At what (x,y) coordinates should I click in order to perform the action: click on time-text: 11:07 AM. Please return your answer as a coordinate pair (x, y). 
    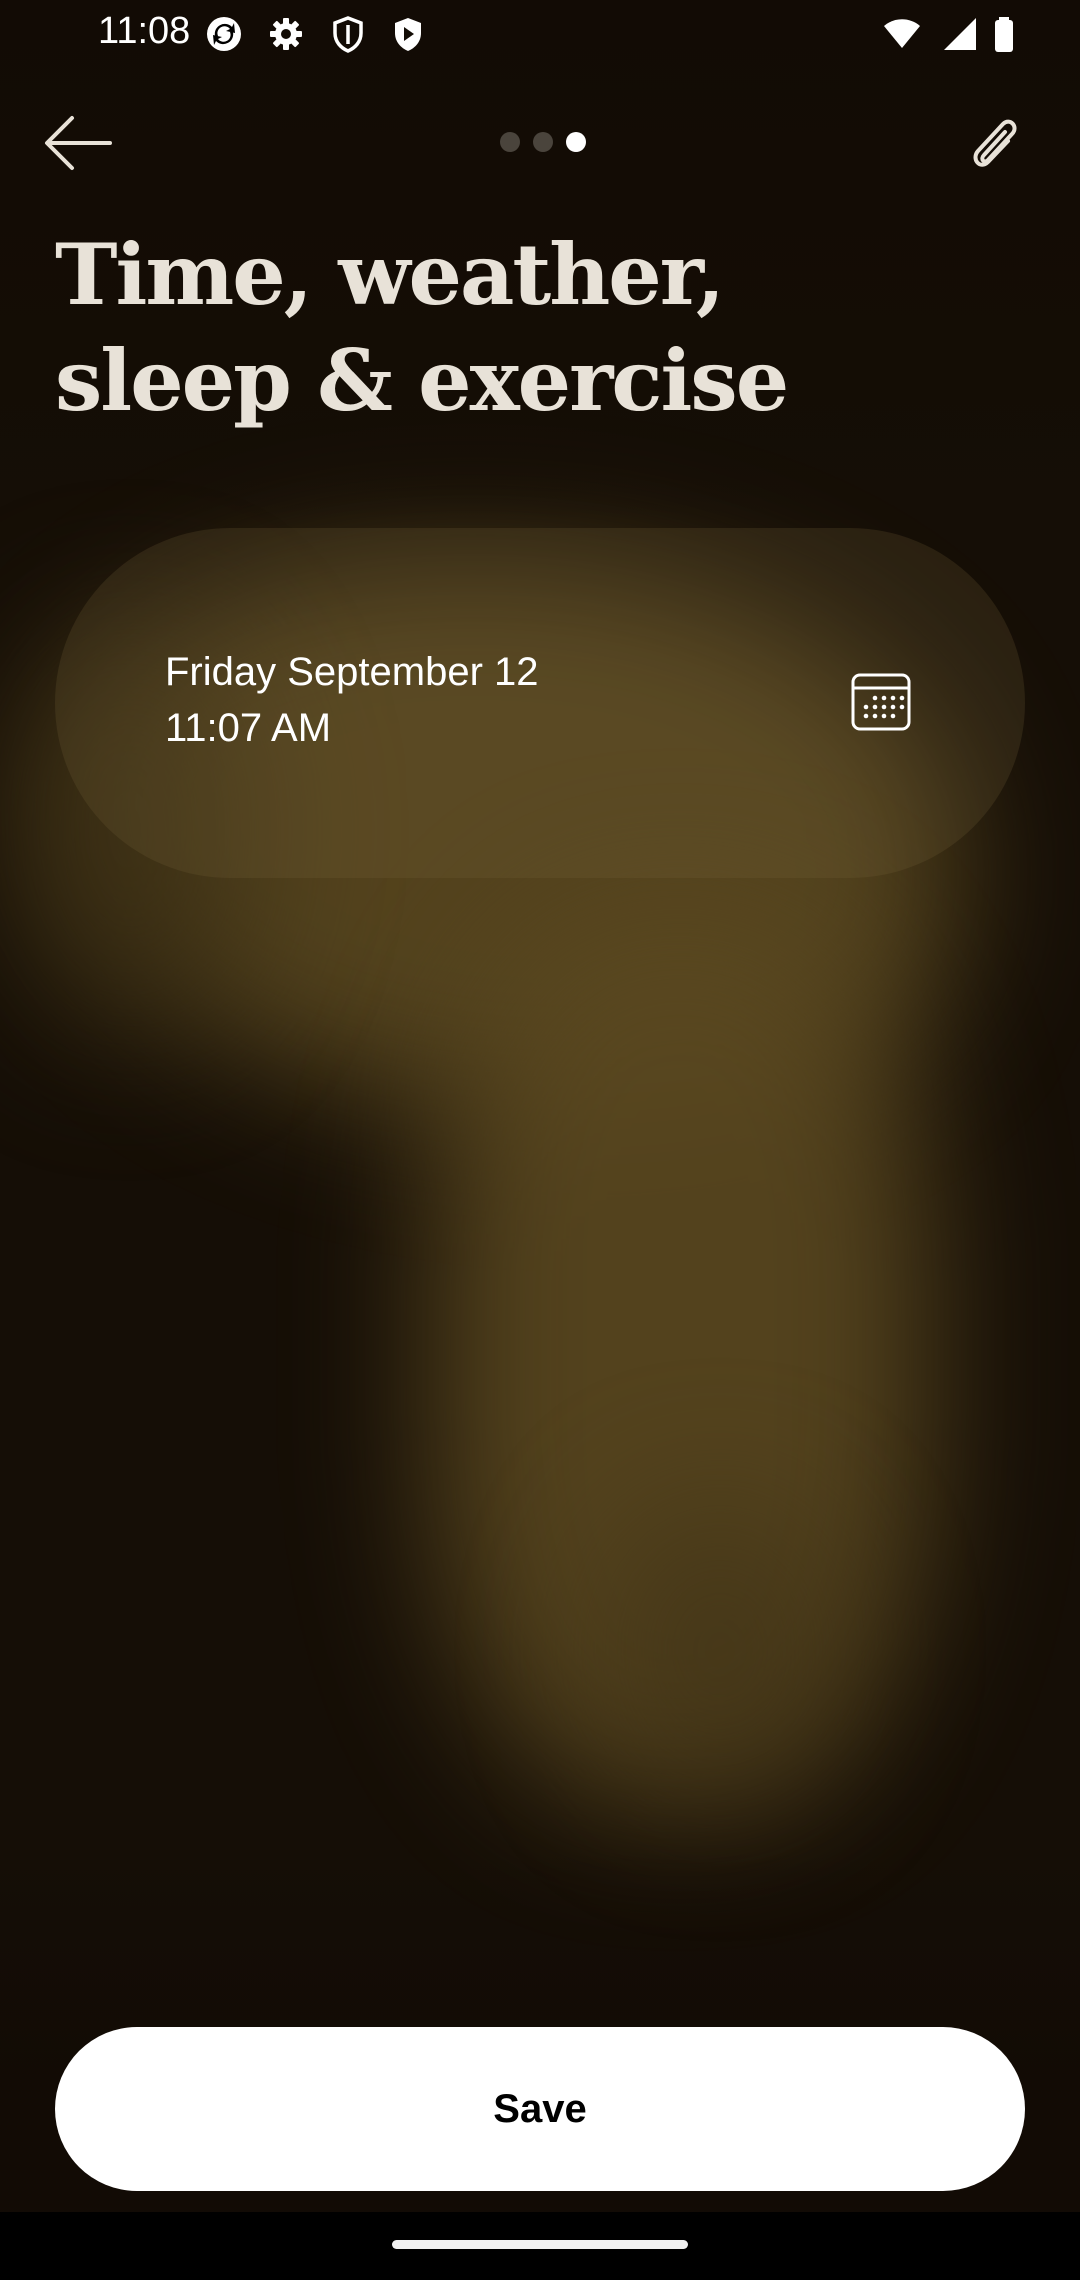
    Looking at the image, I should click on (248, 728).